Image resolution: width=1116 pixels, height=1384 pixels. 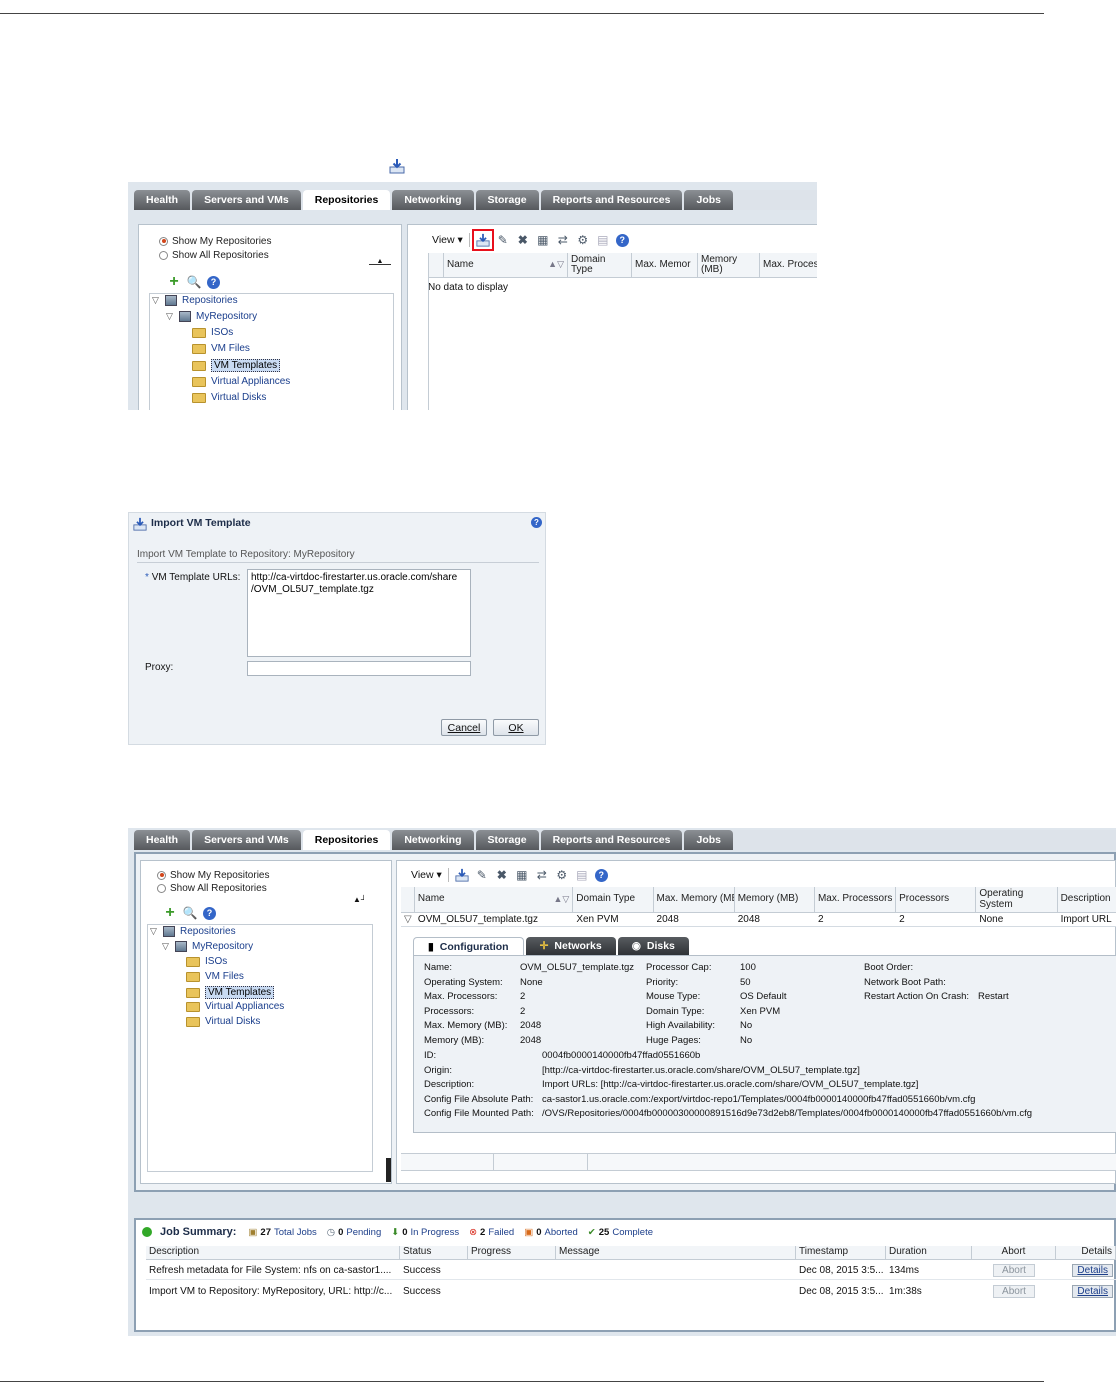 What do you see at coordinates (408, 919) in the screenshot?
I see `row-expand-icon: ▽` at bounding box center [408, 919].